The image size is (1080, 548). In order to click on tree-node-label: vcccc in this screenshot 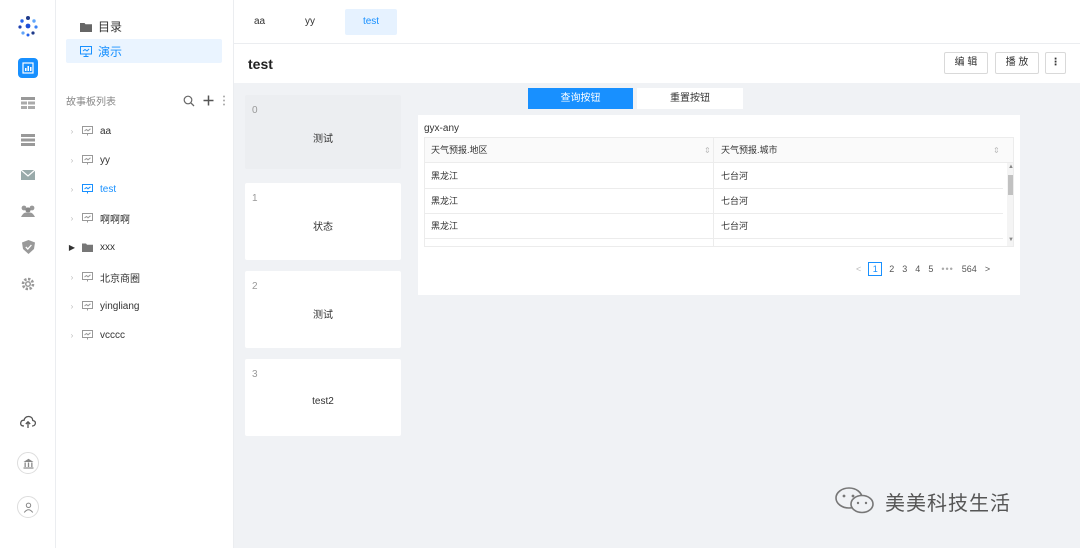, I will do `click(112, 335)`.